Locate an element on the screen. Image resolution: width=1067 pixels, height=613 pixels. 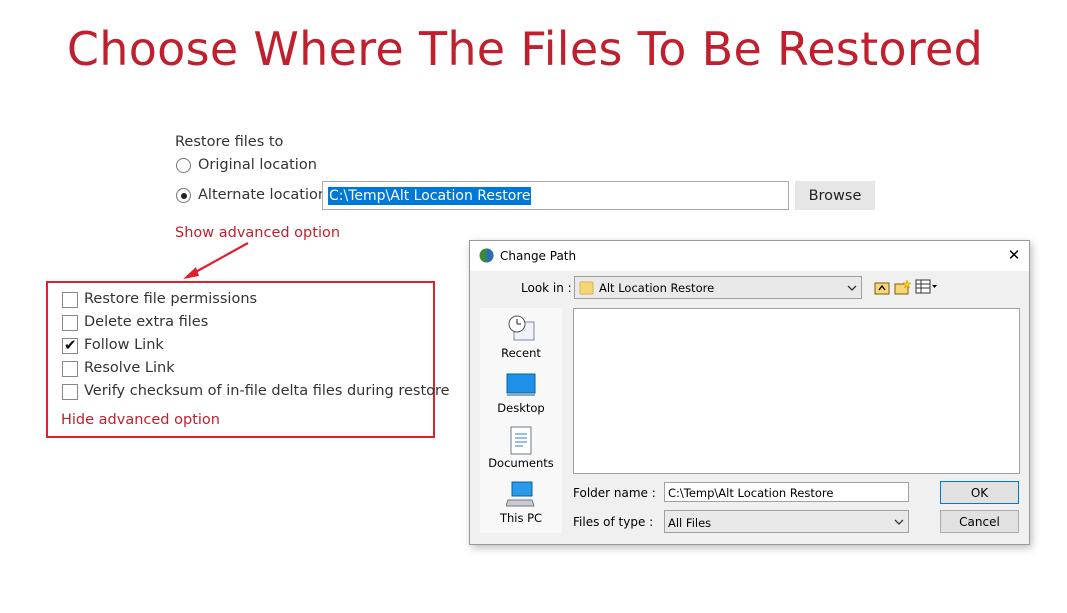
checkmark-icon: ✔ is located at coordinates (70, 345).